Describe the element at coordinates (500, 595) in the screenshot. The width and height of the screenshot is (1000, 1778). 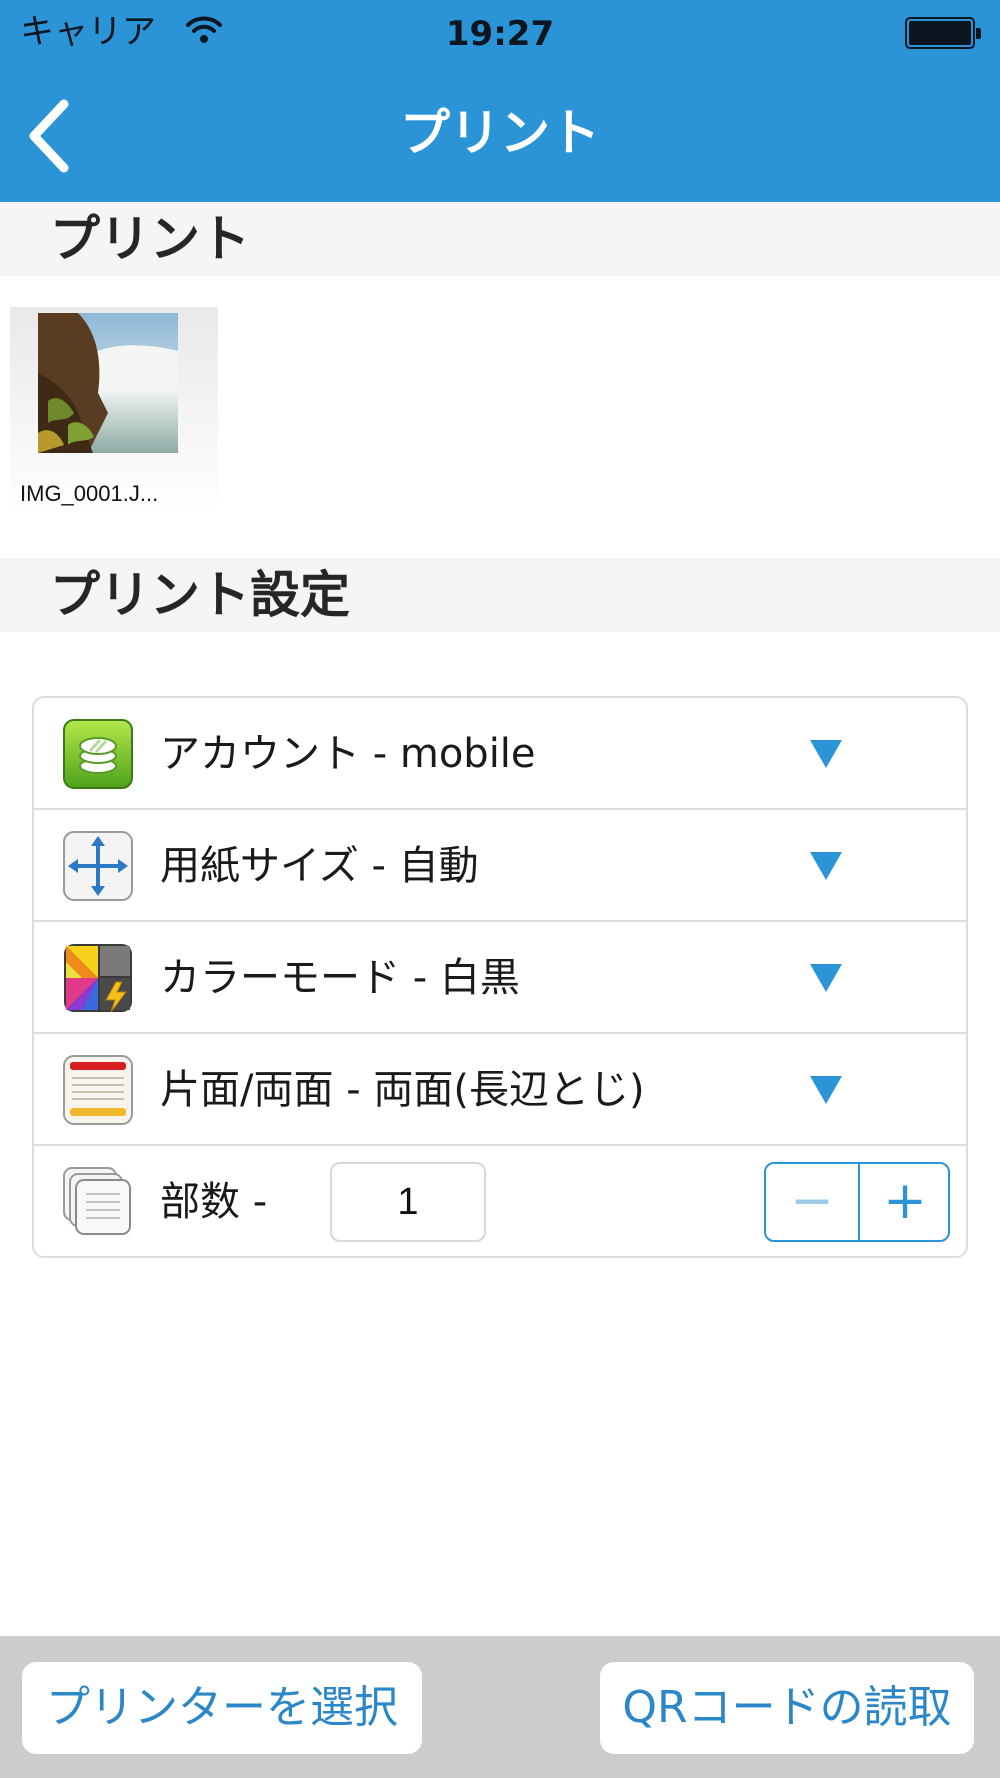
I see `settings-section-header: プリント設定` at that location.